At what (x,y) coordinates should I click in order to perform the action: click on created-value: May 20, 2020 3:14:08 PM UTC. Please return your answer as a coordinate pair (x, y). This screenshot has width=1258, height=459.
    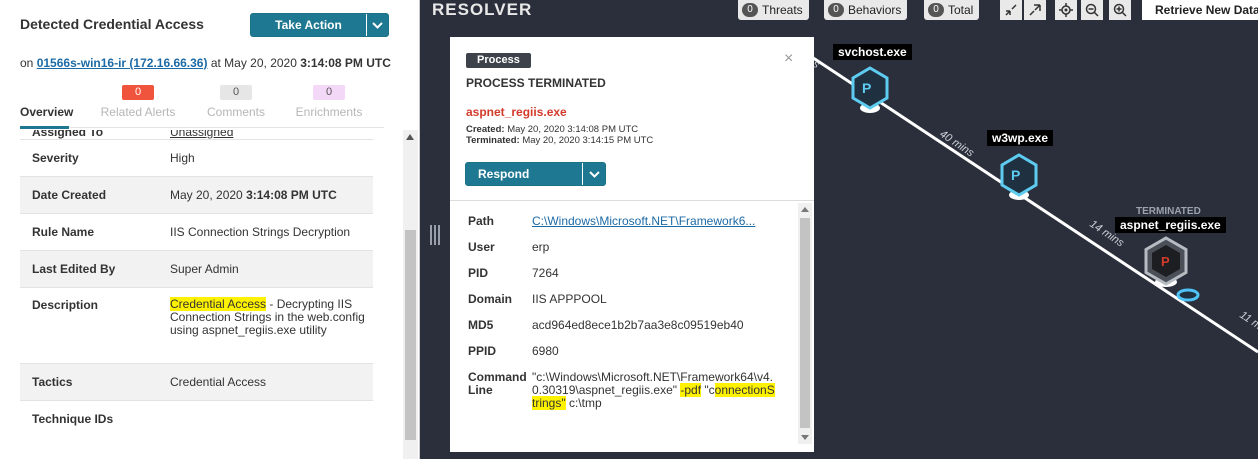
    Looking at the image, I should click on (573, 129).